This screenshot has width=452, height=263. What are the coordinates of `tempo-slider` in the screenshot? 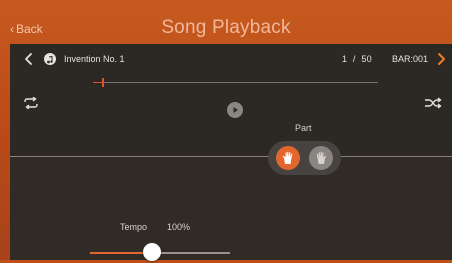 It's located at (160, 253).